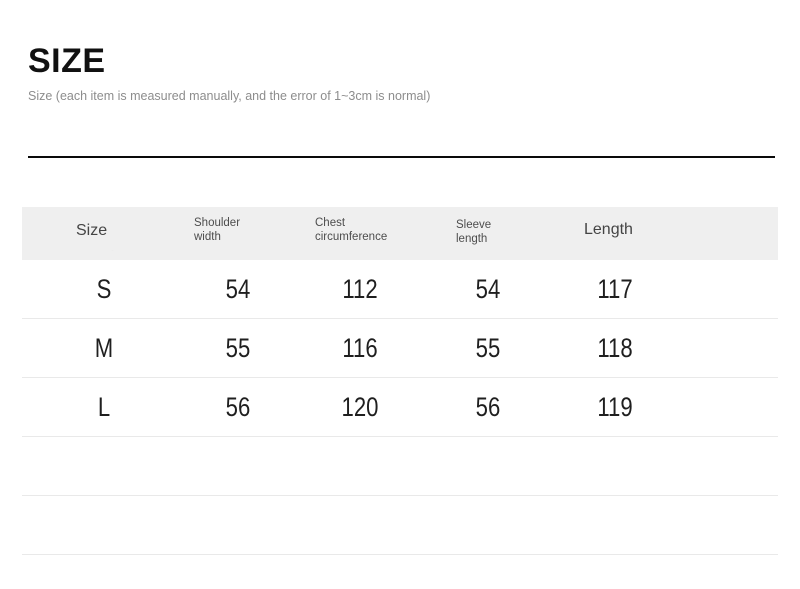 Image resolution: width=800 pixels, height=589 pixels. What do you see at coordinates (238, 288) in the screenshot?
I see `cell-shoulder-width: 54` at bounding box center [238, 288].